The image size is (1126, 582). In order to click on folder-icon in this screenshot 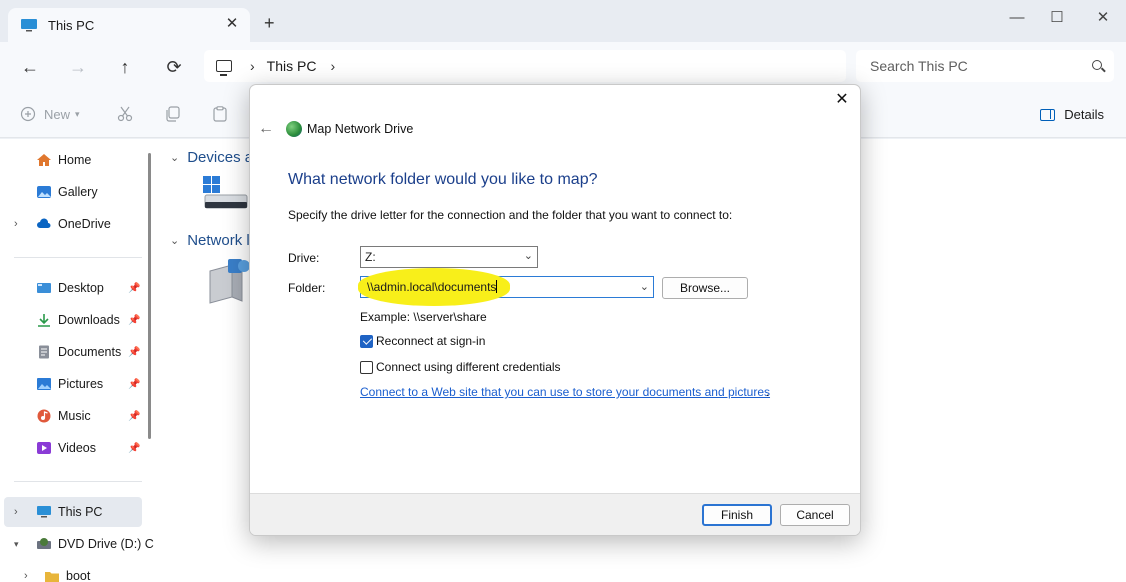, I will do `click(52, 577)`.